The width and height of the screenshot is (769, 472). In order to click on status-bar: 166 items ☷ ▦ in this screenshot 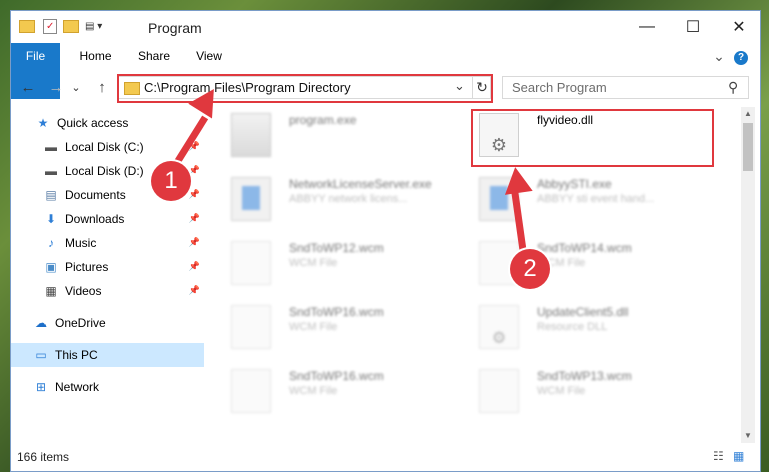, I will do `click(385, 457)`.